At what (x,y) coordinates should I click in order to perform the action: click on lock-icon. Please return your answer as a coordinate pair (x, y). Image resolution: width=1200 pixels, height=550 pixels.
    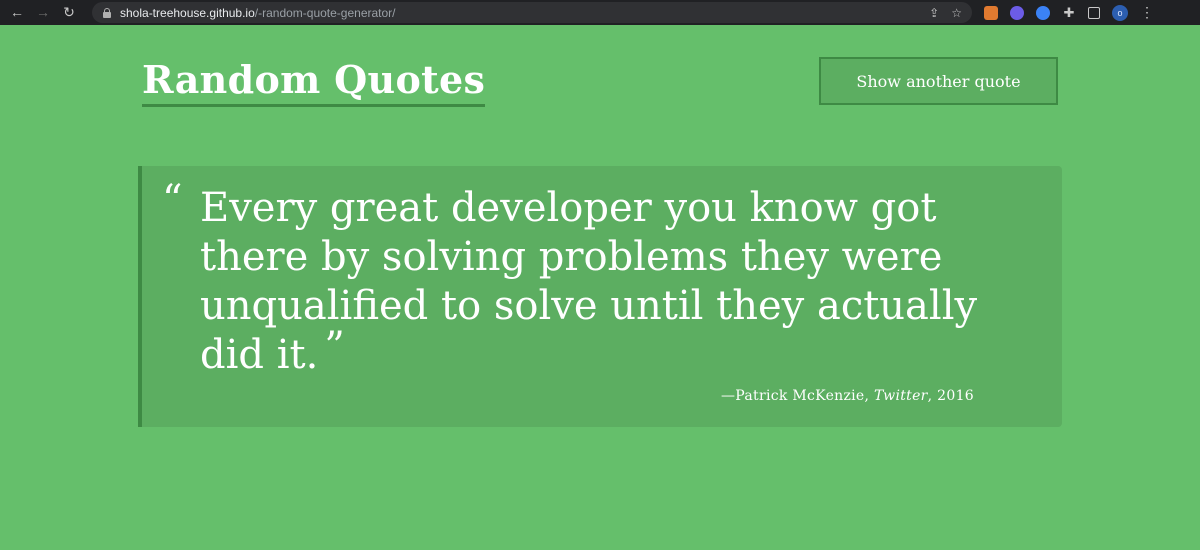
    Looking at the image, I should click on (107, 12).